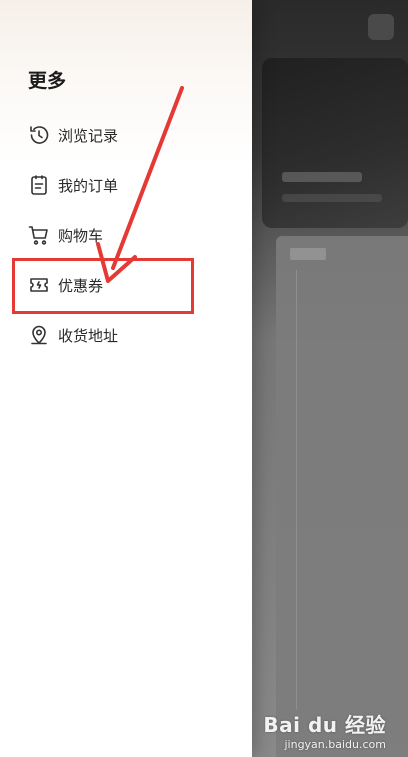  Describe the element at coordinates (47, 81) in the screenshot. I see `drawer-title: 更多` at that location.